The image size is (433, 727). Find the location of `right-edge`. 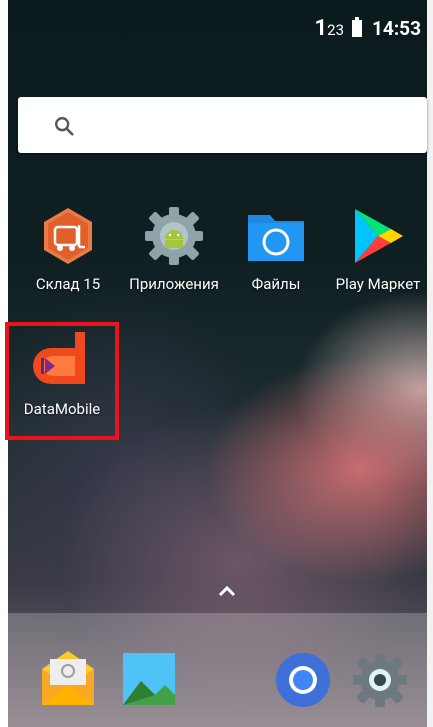

right-edge is located at coordinates (430, 363).